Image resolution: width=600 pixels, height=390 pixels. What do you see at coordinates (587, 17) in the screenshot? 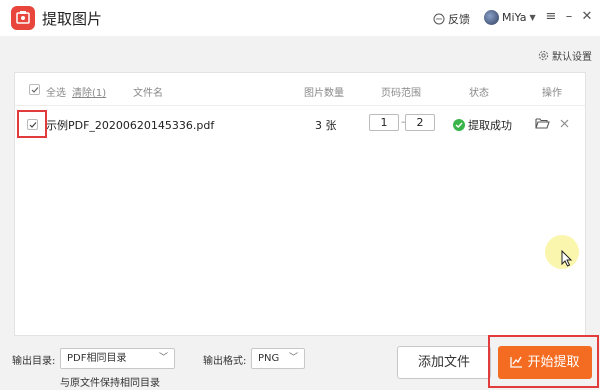
I see `close-icon: ✕` at bounding box center [587, 17].